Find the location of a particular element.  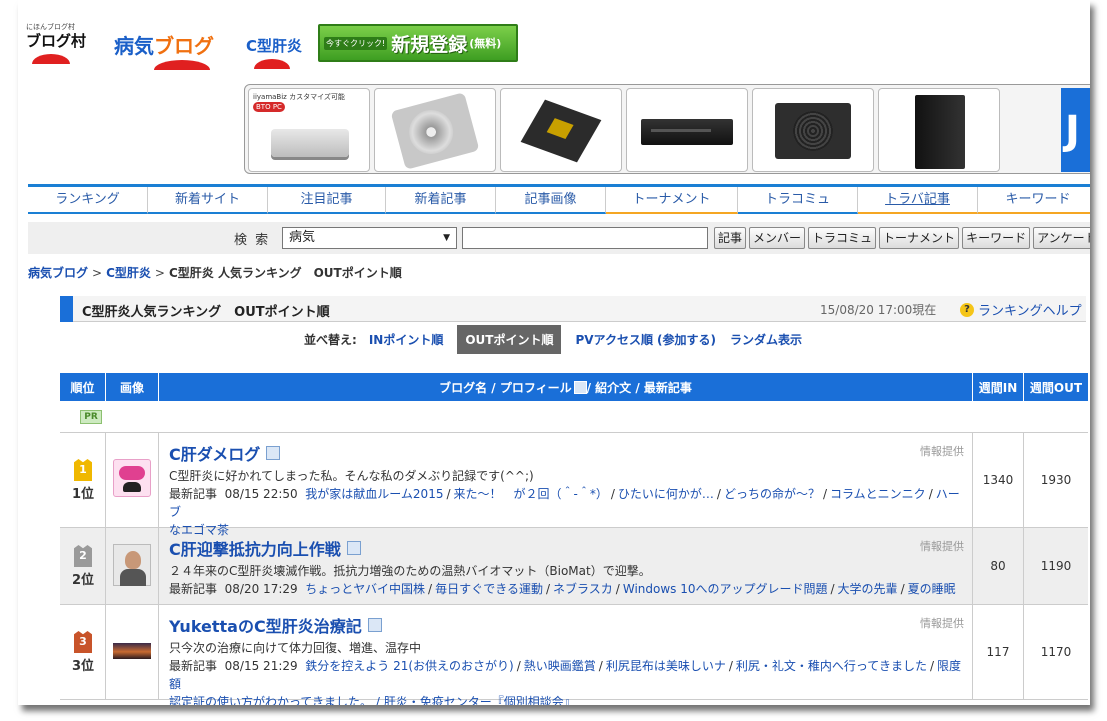

tab-trackback-articles: トラバ記事 is located at coordinates (918, 200).